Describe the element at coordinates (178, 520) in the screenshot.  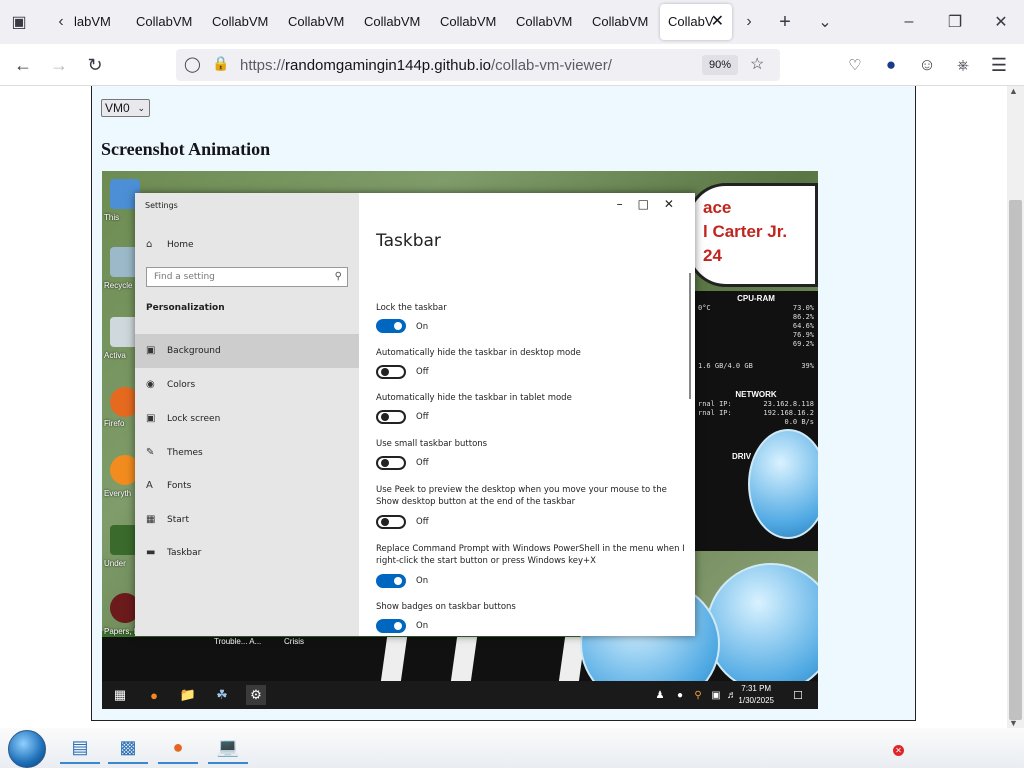
I see `nav-label: Start` at that location.